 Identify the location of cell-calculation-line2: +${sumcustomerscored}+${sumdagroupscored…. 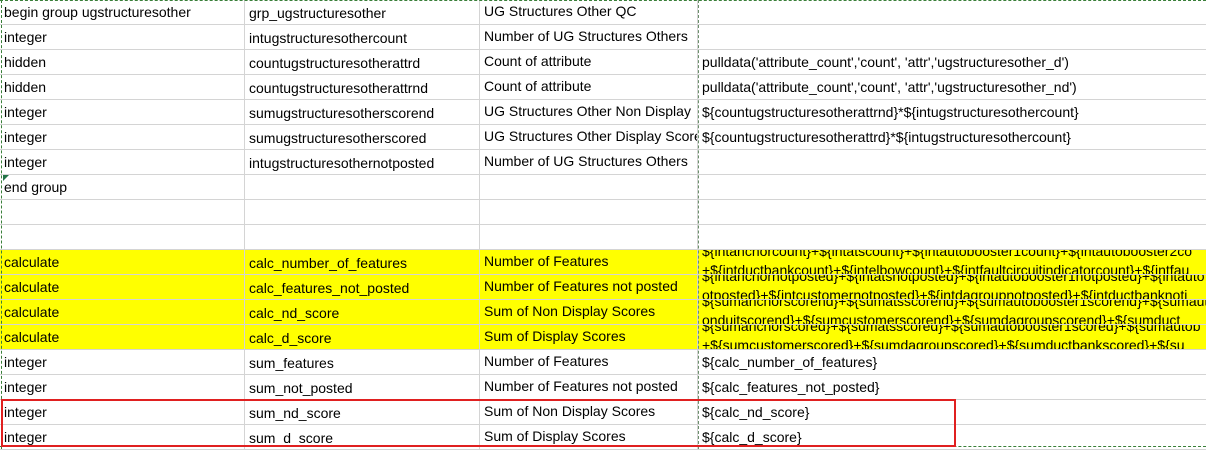
(943, 343).